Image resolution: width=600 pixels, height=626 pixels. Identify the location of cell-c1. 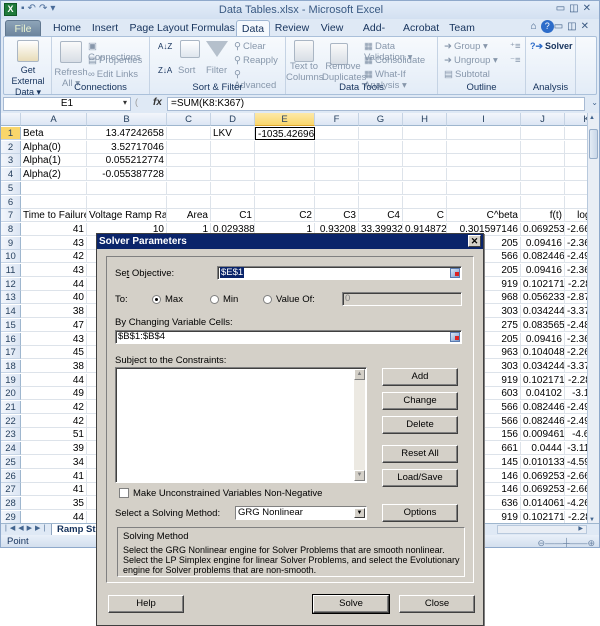
(189, 133).